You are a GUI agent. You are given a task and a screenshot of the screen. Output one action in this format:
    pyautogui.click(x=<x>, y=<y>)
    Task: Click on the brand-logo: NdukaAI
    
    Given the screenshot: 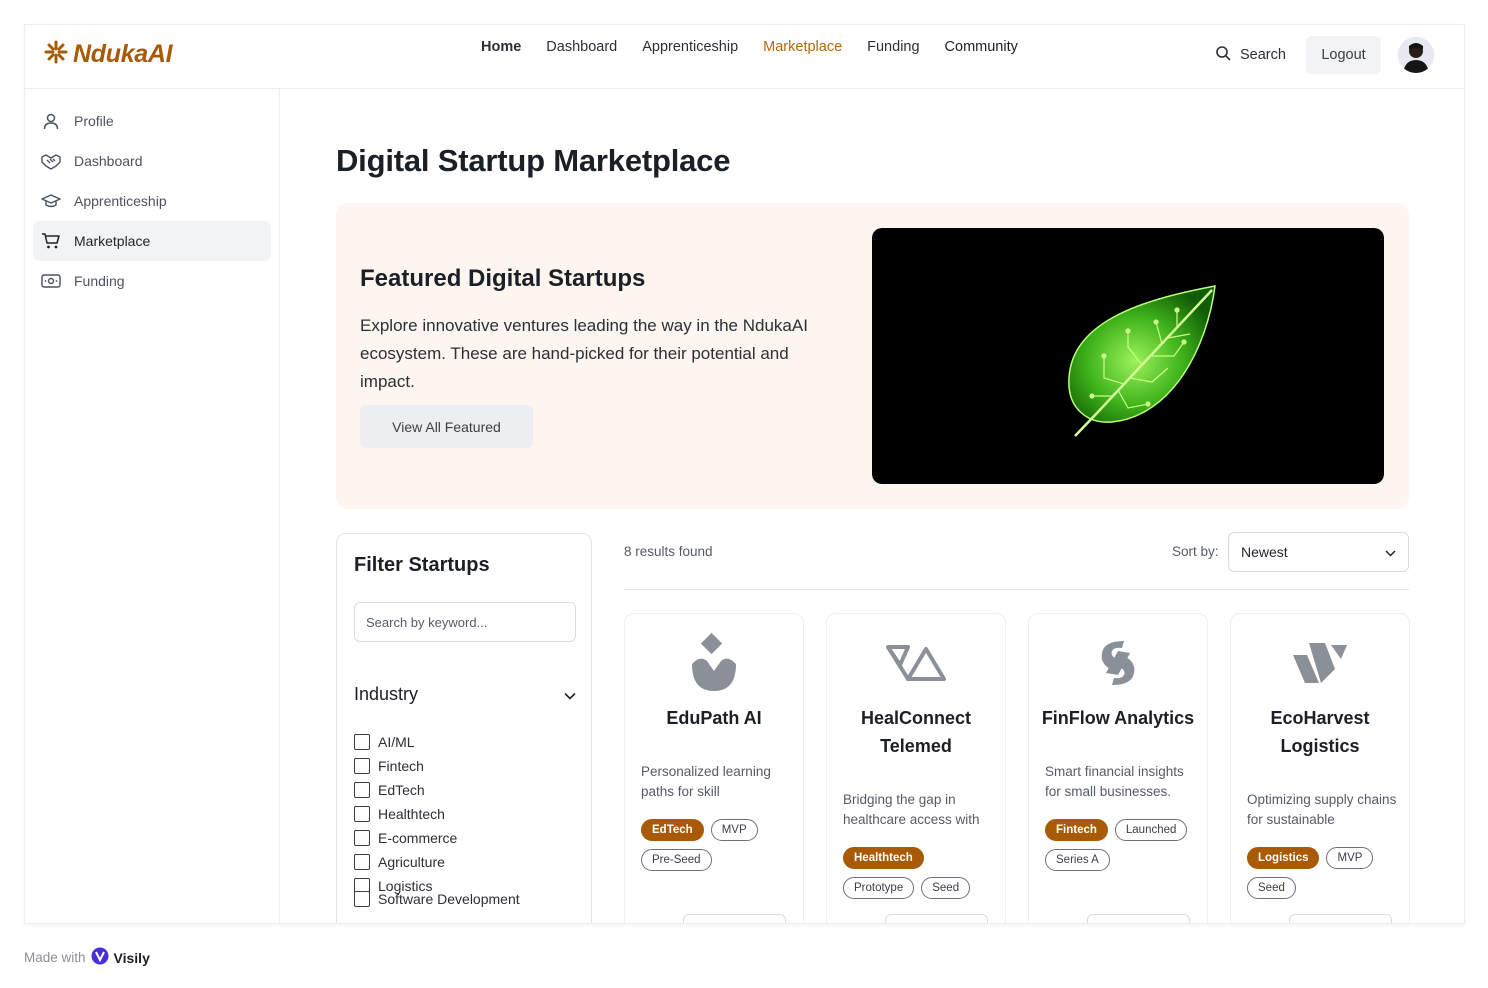 What is the action you would take?
    pyautogui.click(x=108, y=54)
    